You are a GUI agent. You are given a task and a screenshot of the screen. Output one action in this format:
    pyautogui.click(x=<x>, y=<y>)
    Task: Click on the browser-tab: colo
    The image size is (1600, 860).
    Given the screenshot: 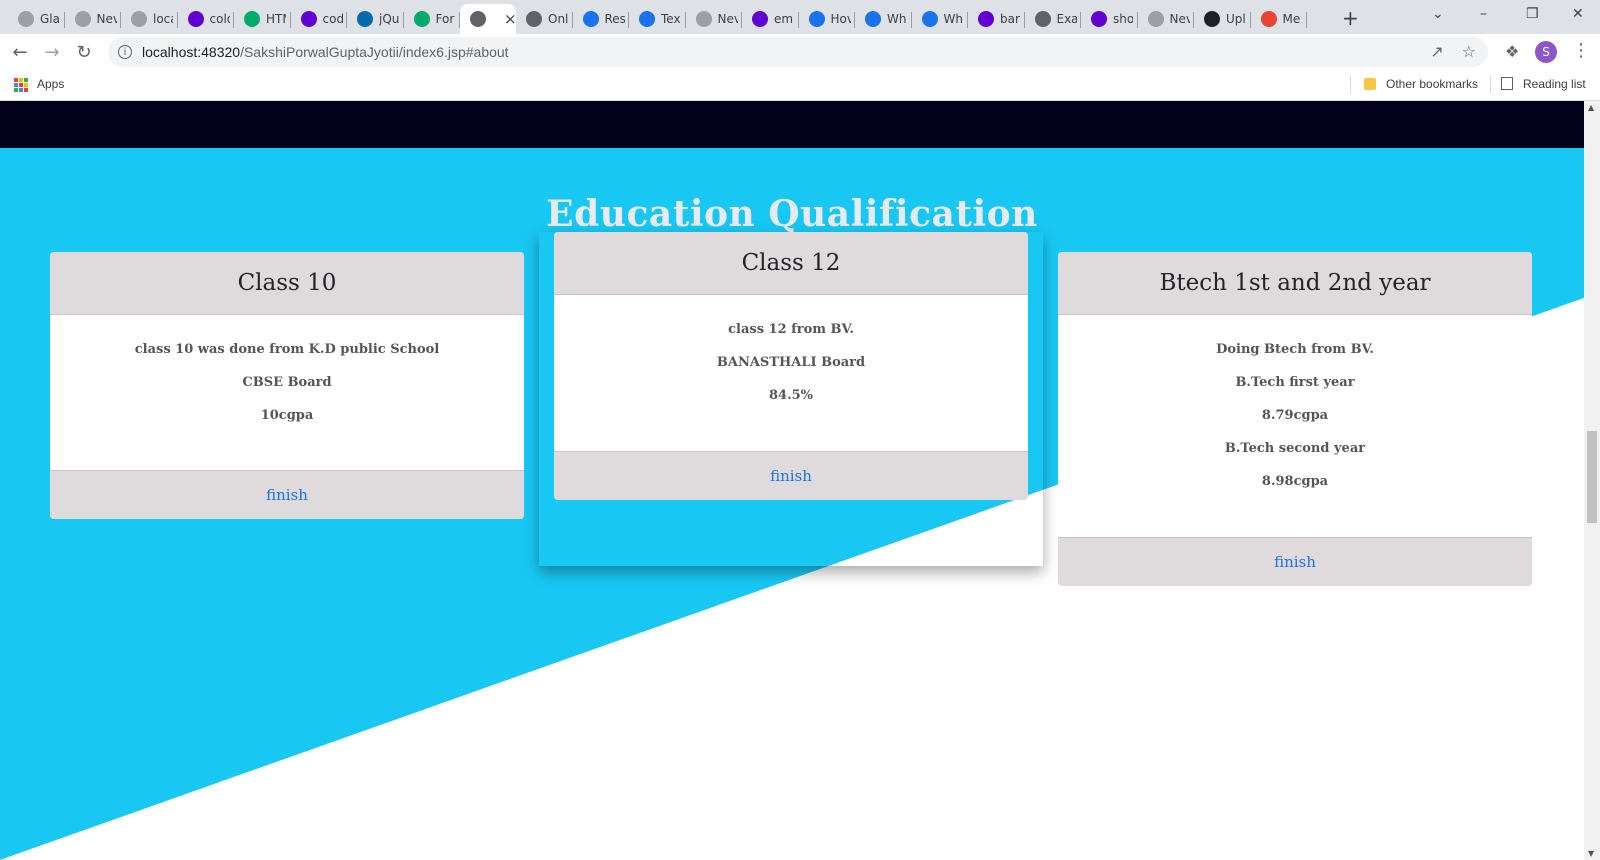 What is the action you would take?
    pyautogui.click(x=206, y=19)
    